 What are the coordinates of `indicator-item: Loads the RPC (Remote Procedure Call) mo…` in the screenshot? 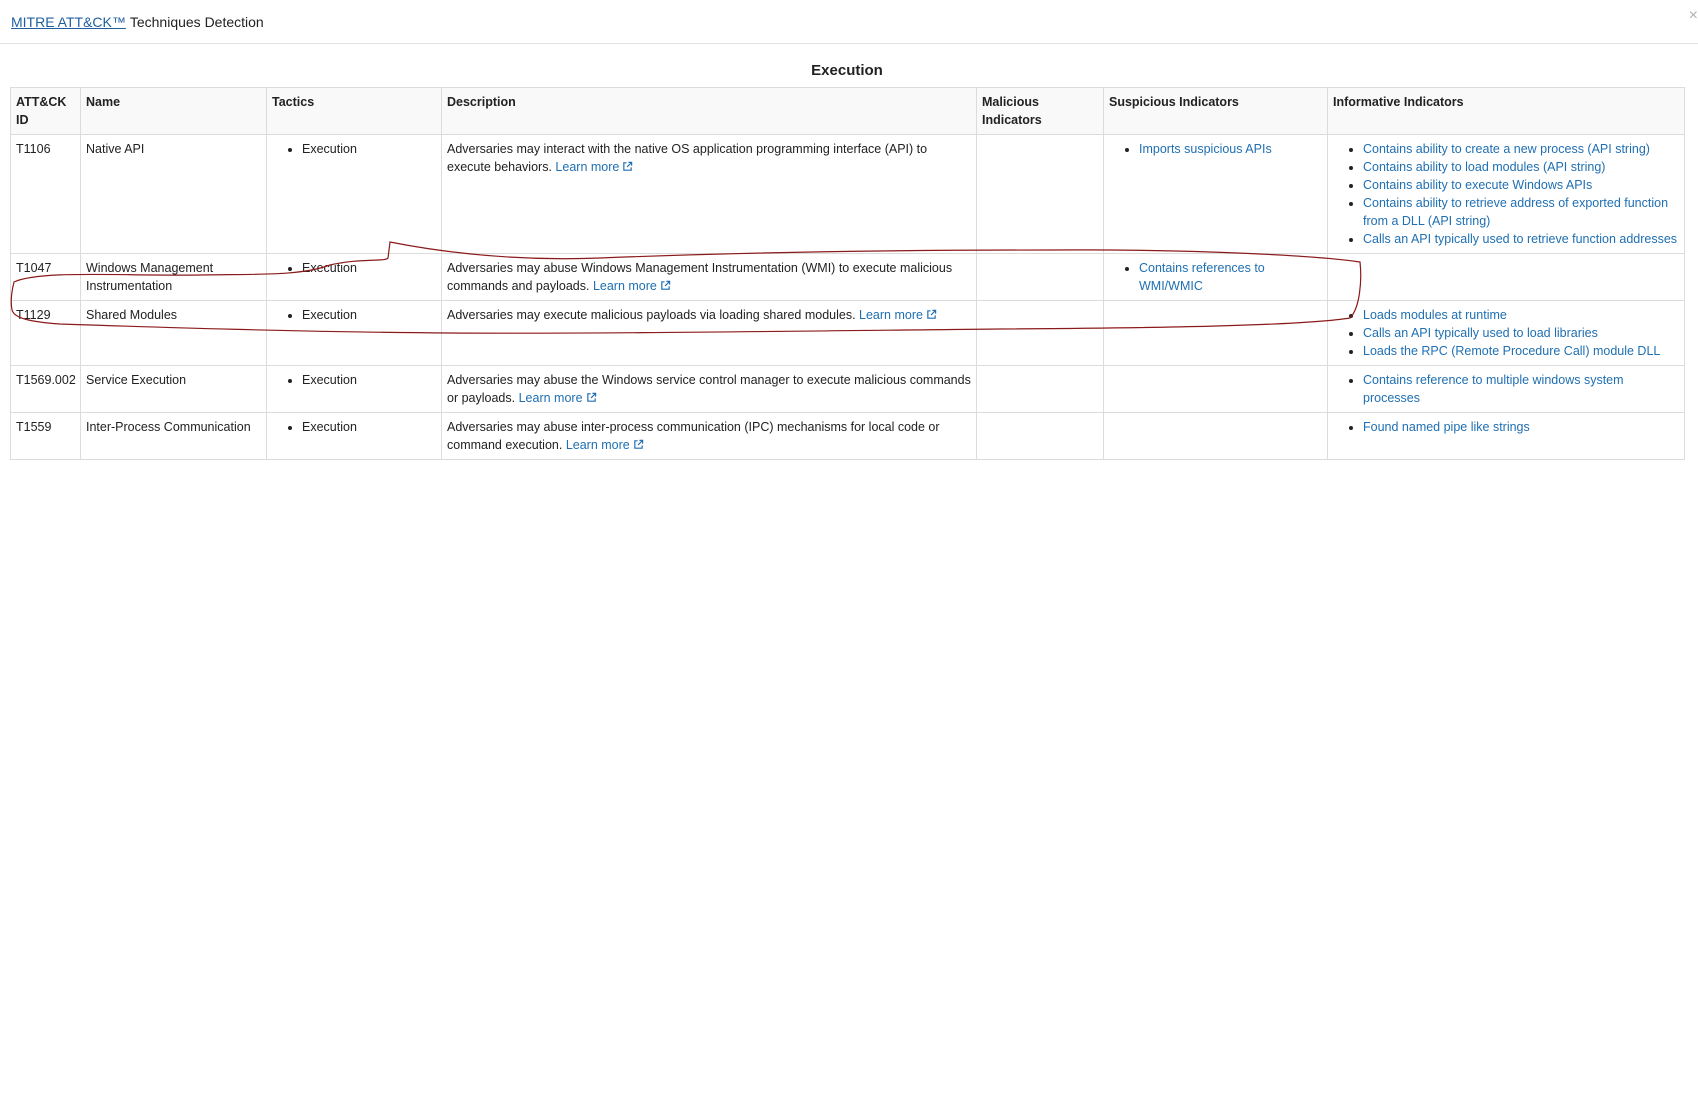 It's located at (1521, 351).